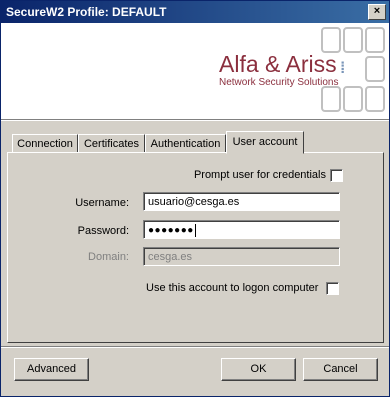 This screenshot has width=390, height=397. Describe the element at coordinates (265, 142) in the screenshot. I see `tab-user-account: User account` at that location.